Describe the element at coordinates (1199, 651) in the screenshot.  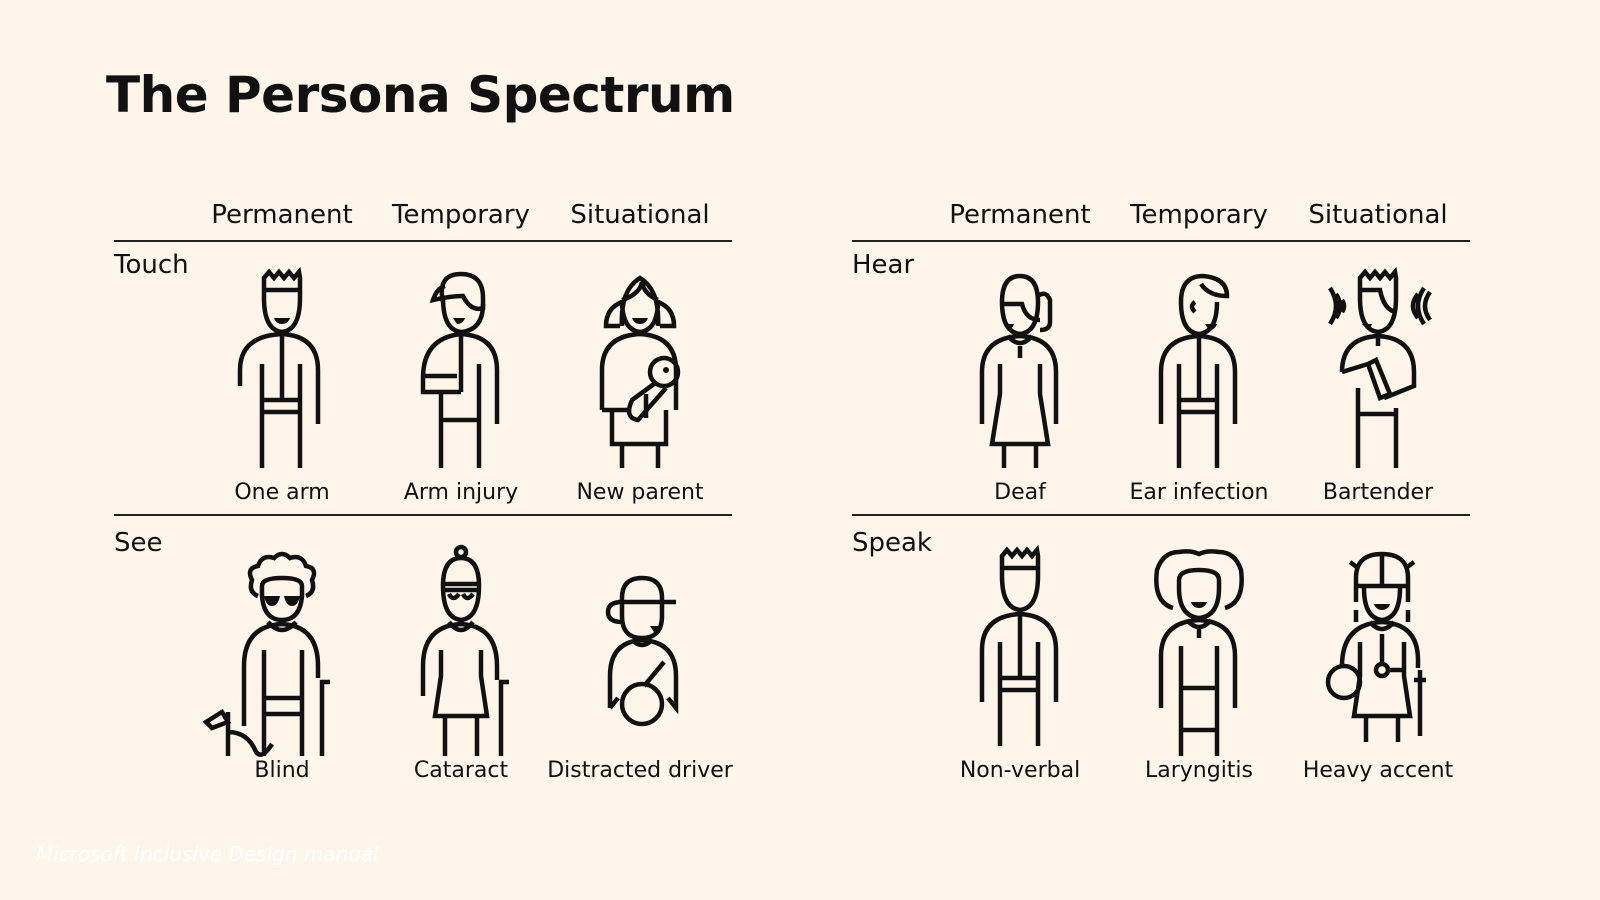
I see `person-laryngitis-icon` at that location.